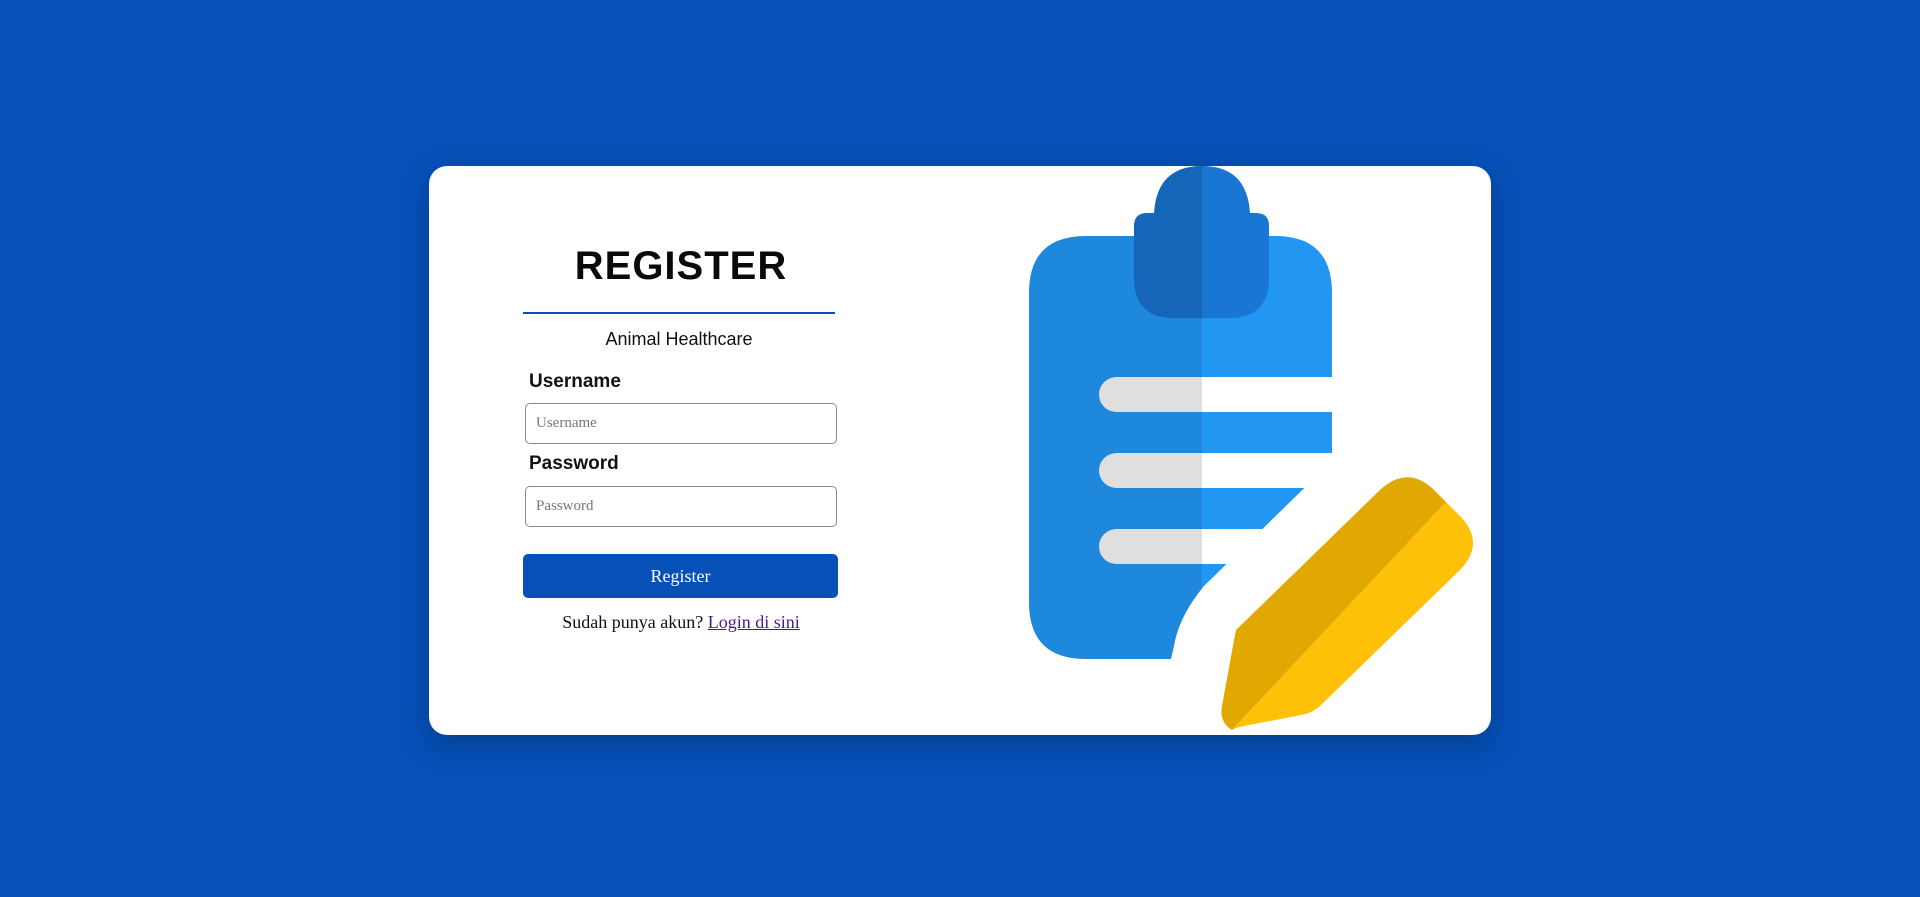 The height and width of the screenshot is (897, 1920). Describe the element at coordinates (681, 423) in the screenshot. I see `username-input` at that location.